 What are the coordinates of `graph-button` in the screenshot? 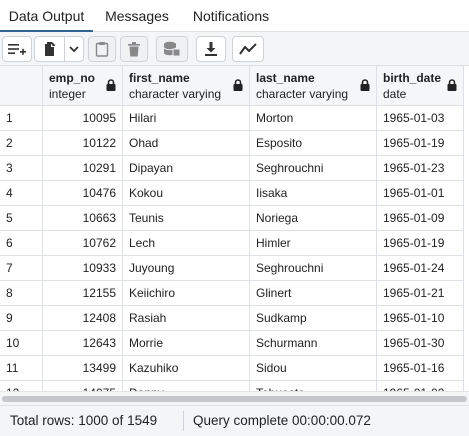 It's located at (248, 49).